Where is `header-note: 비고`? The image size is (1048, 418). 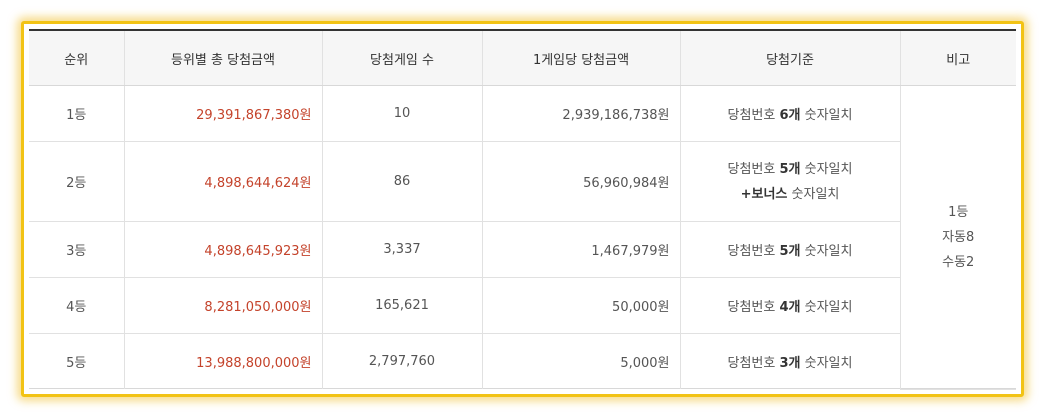 header-note: 비고 is located at coordinates (958, 58).